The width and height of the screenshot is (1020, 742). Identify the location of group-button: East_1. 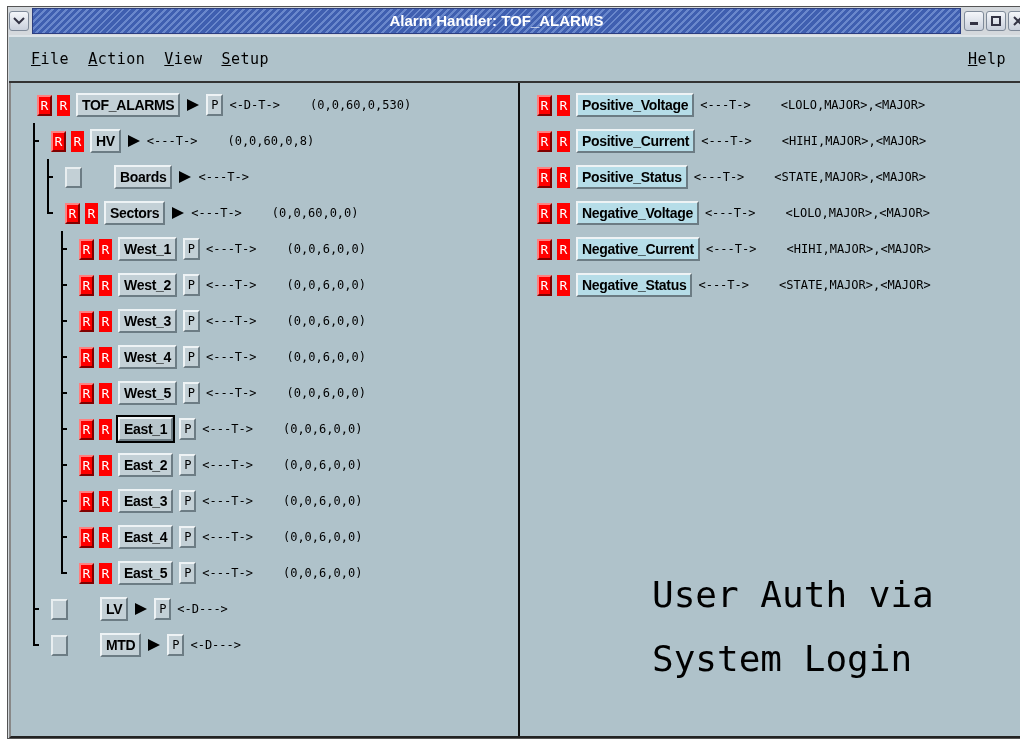
(146, 429).